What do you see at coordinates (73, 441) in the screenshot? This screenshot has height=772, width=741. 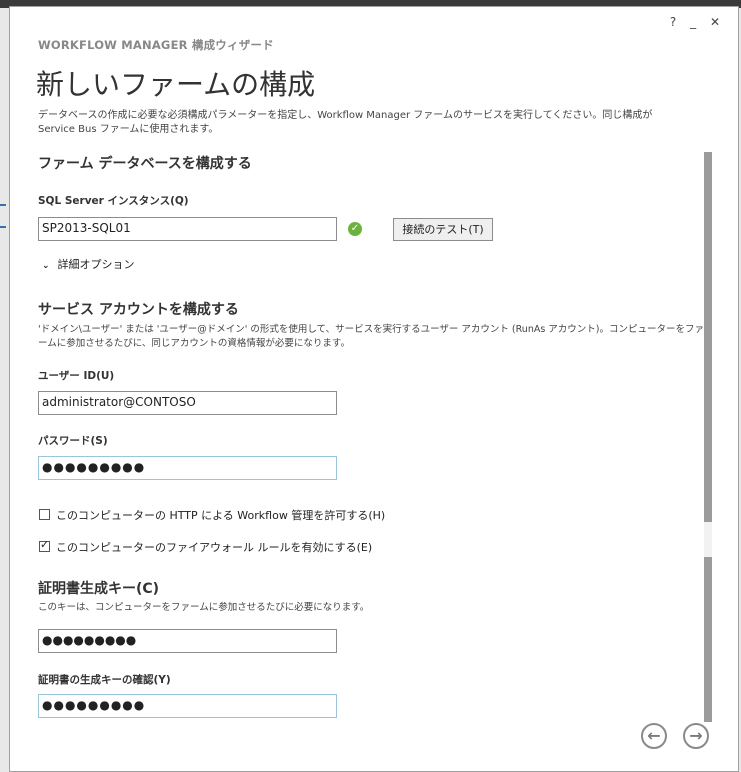 I see `password-label: パスワード(S)` at bounding box center [73, 441].